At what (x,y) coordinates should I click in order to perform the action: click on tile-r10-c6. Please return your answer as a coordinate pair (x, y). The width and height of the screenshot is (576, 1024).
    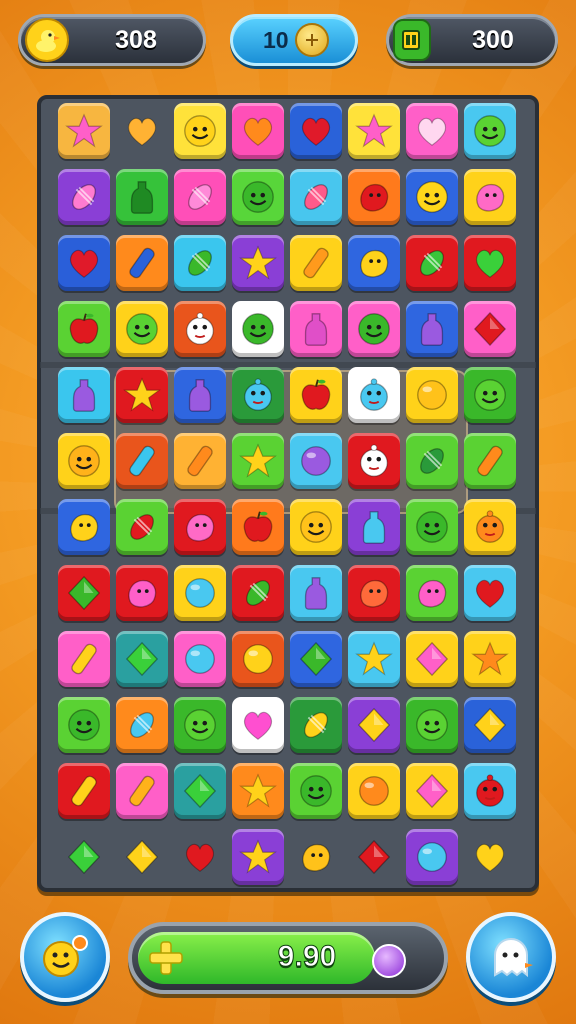
    Looking at the image, I should click on (374, 725).